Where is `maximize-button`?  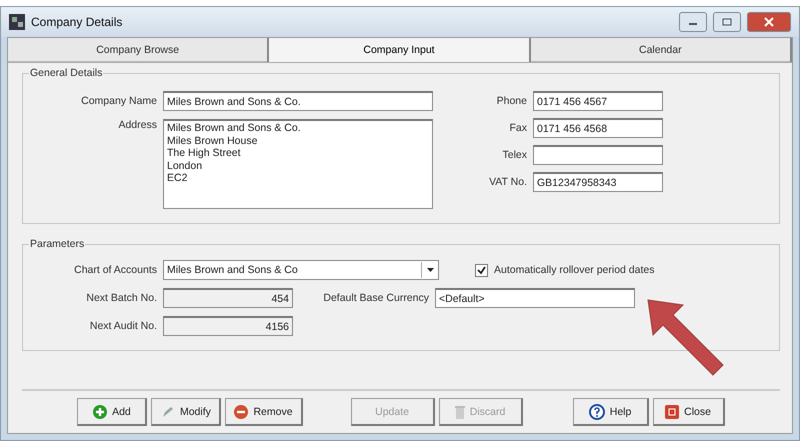
maximize-button is located at coordinates (727, 22).